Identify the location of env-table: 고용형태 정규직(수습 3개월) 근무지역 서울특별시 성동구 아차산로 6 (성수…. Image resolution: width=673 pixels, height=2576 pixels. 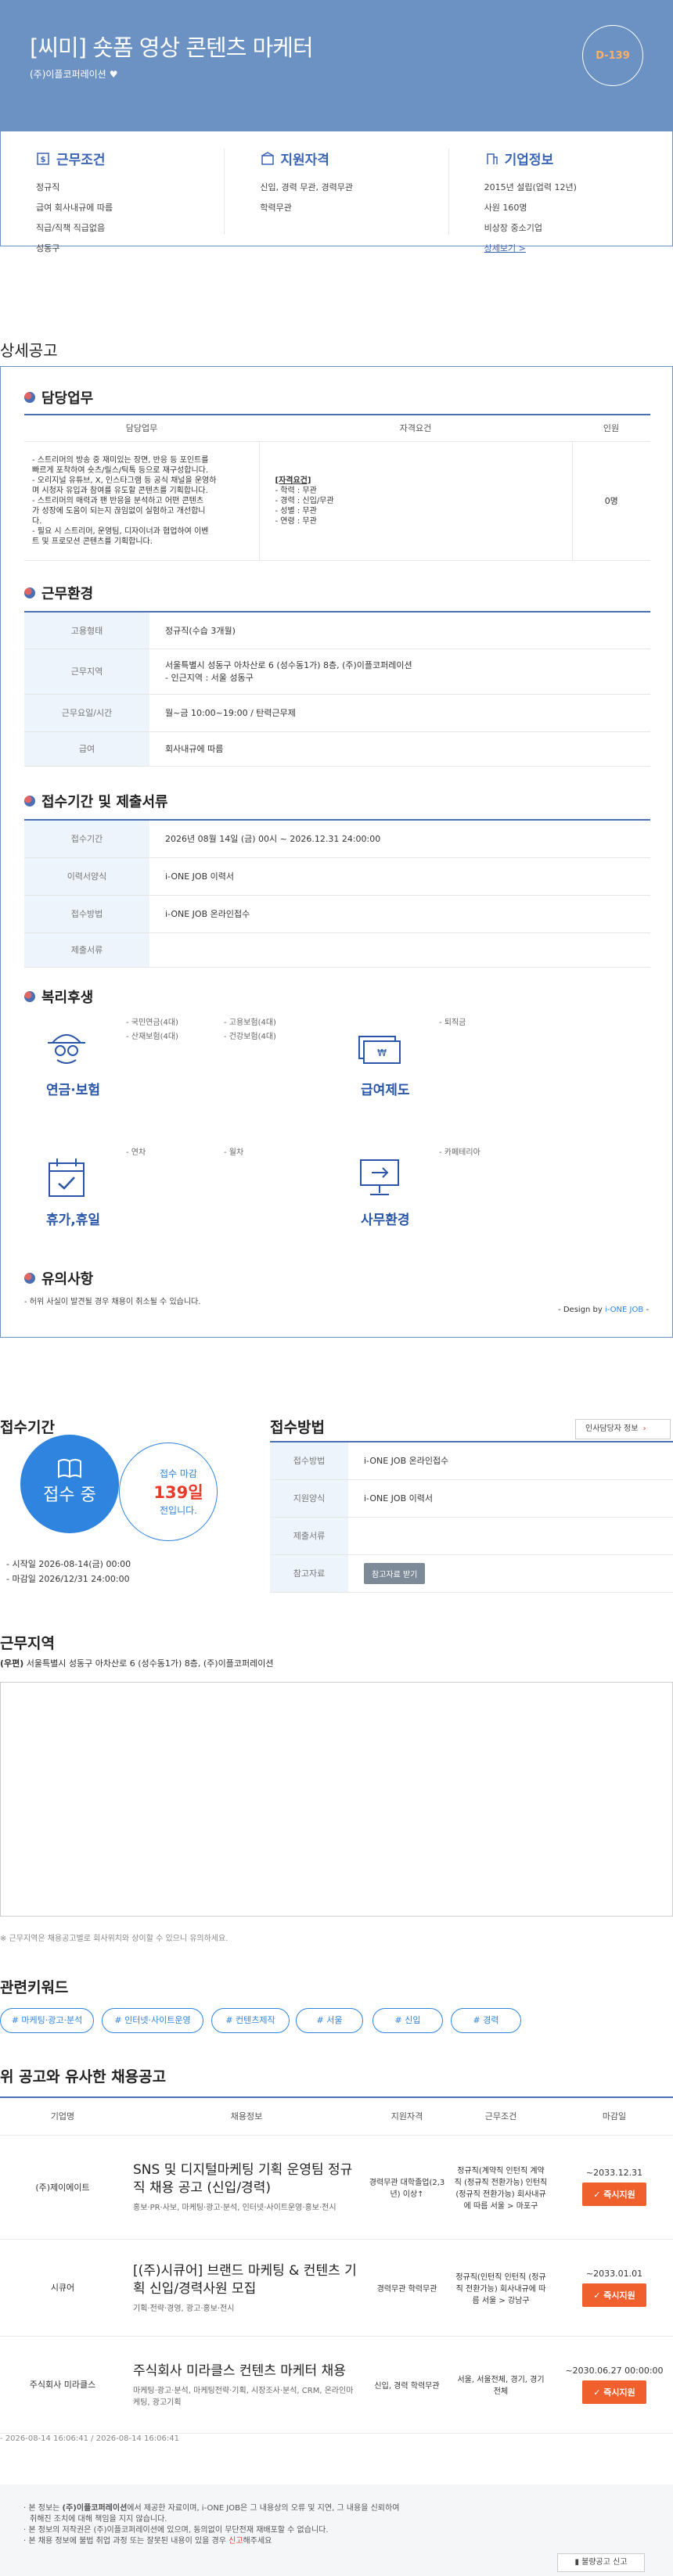
(337, 689).